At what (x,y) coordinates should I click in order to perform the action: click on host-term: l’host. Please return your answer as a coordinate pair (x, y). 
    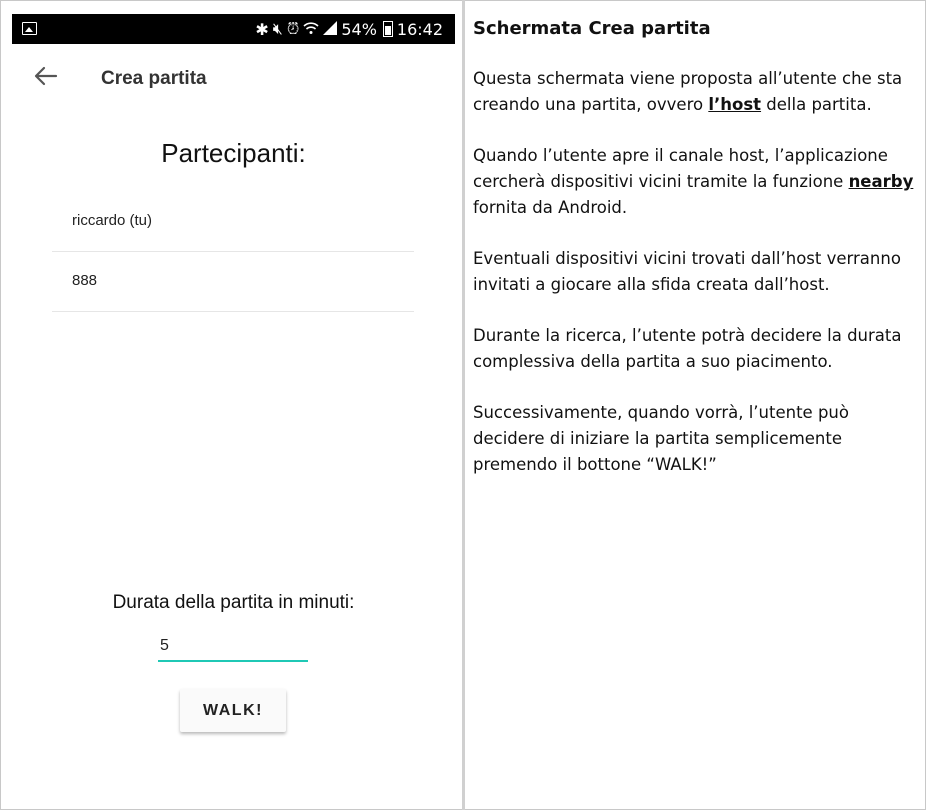
    Looking at the image, I should click on (735, 104).